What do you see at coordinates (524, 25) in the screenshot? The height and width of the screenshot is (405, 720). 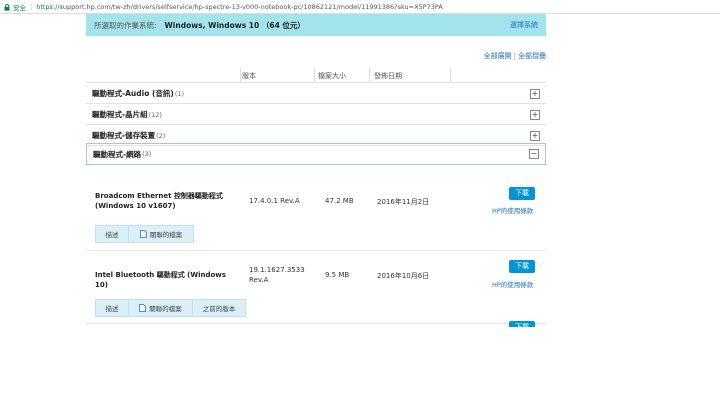 I see `change-os-link: 選擇系統` at bounding box center [524, 25].